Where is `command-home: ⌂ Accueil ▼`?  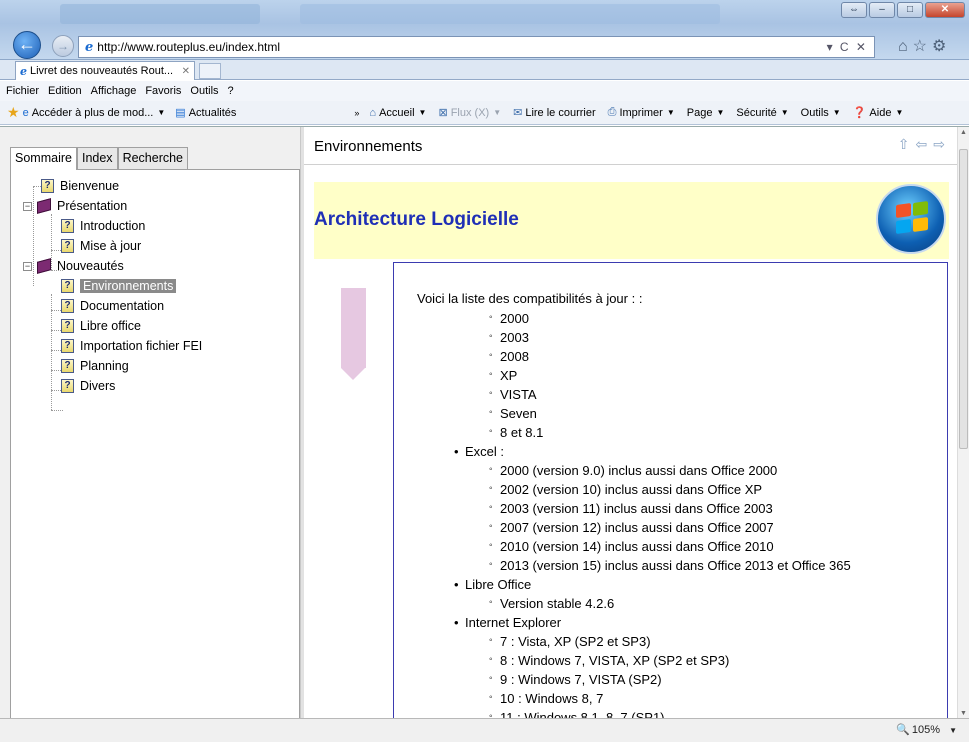
command-home: ⌂ Accueil ▼ is located at coordinates (397, 113).